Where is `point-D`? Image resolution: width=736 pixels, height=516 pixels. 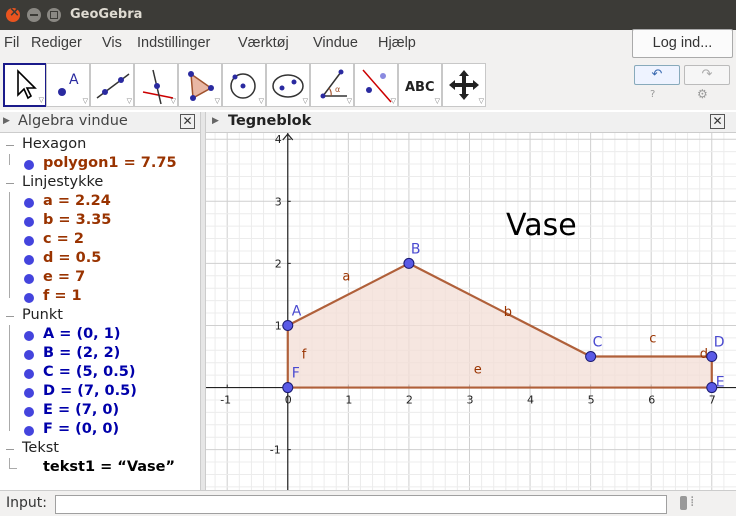 point-D is located at coordinates (712, 357).